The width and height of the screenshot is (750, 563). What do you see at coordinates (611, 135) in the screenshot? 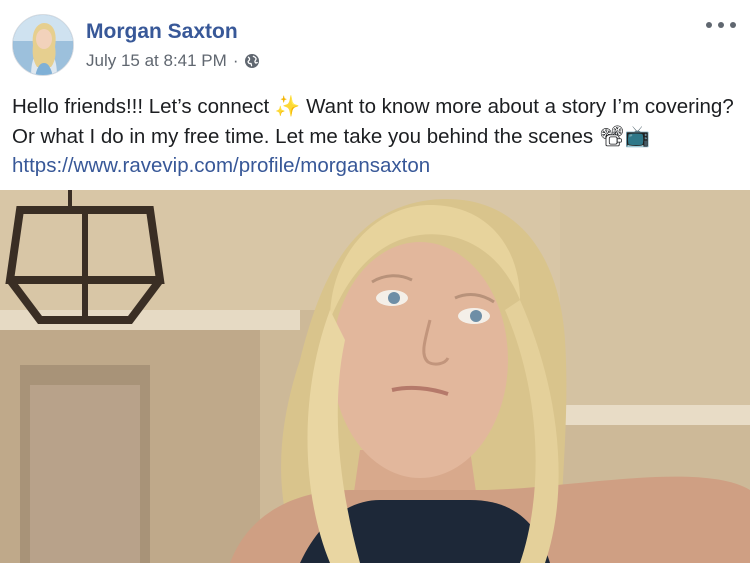
I see `film-projector-emoji: 📽` at bounding box center [611, 135].